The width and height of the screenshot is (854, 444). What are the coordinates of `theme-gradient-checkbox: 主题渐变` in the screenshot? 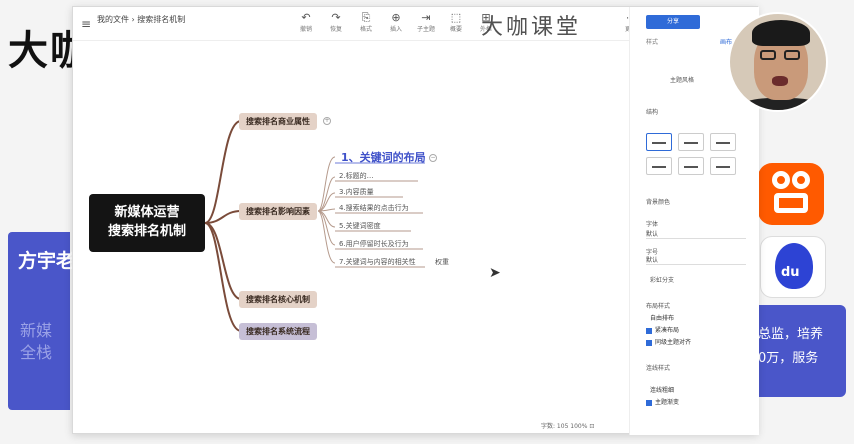 It's located at (662, 401).